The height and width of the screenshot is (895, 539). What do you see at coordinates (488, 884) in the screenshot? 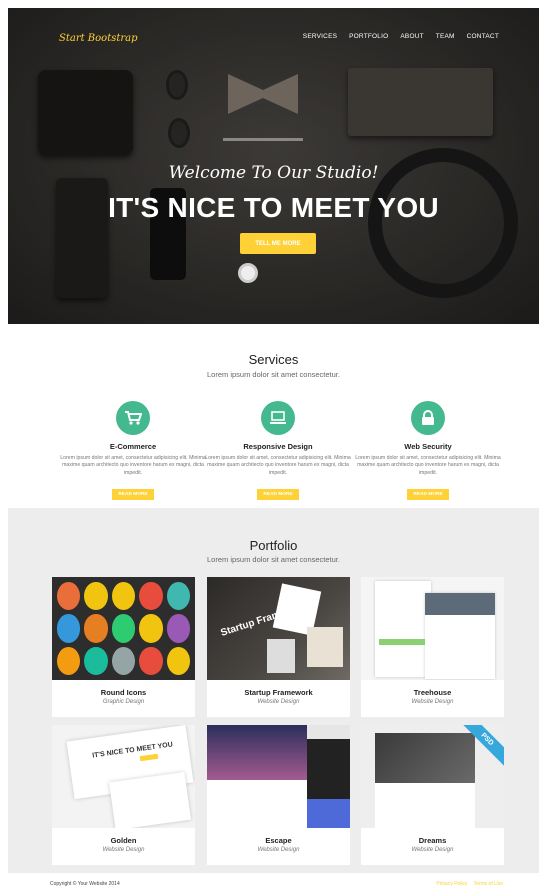
I see `terms-of-use-link: Terms of Use` at bounding box center [488, 884].